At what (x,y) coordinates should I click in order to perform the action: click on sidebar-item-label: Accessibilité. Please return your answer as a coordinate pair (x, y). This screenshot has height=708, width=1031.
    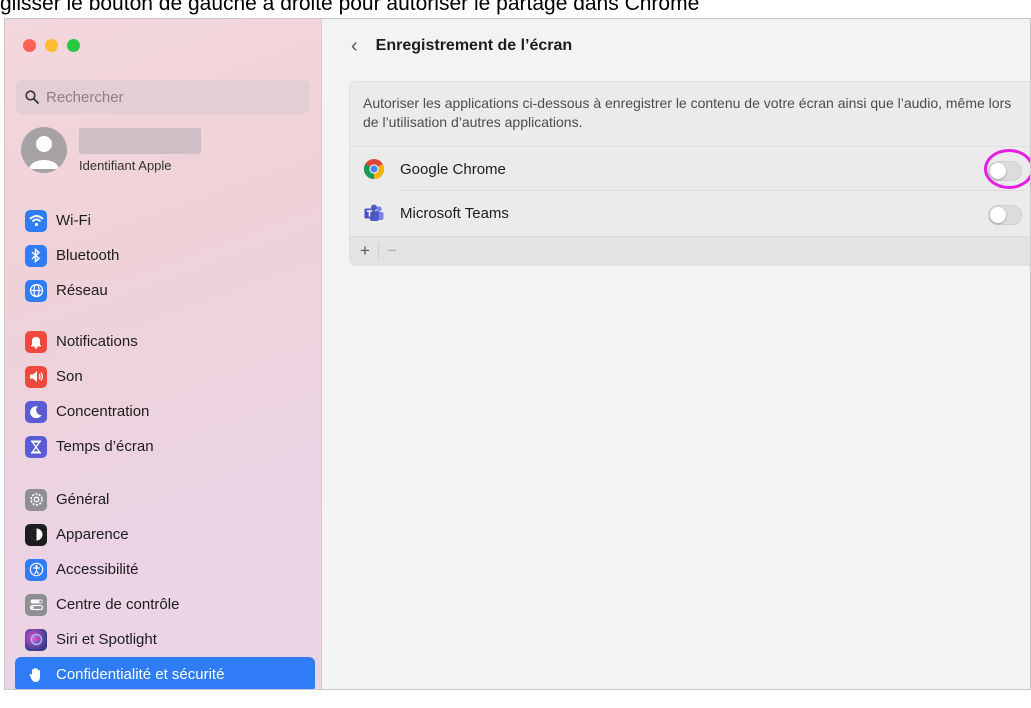
    Looking at the image, I should click on (97, 569).